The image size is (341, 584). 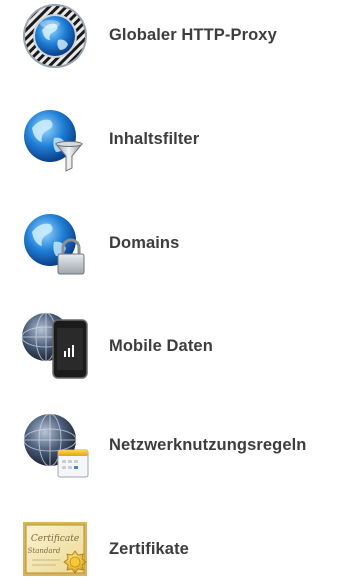 I want to click on list-item-label: Zertifikate, so click(x=149, y=549).